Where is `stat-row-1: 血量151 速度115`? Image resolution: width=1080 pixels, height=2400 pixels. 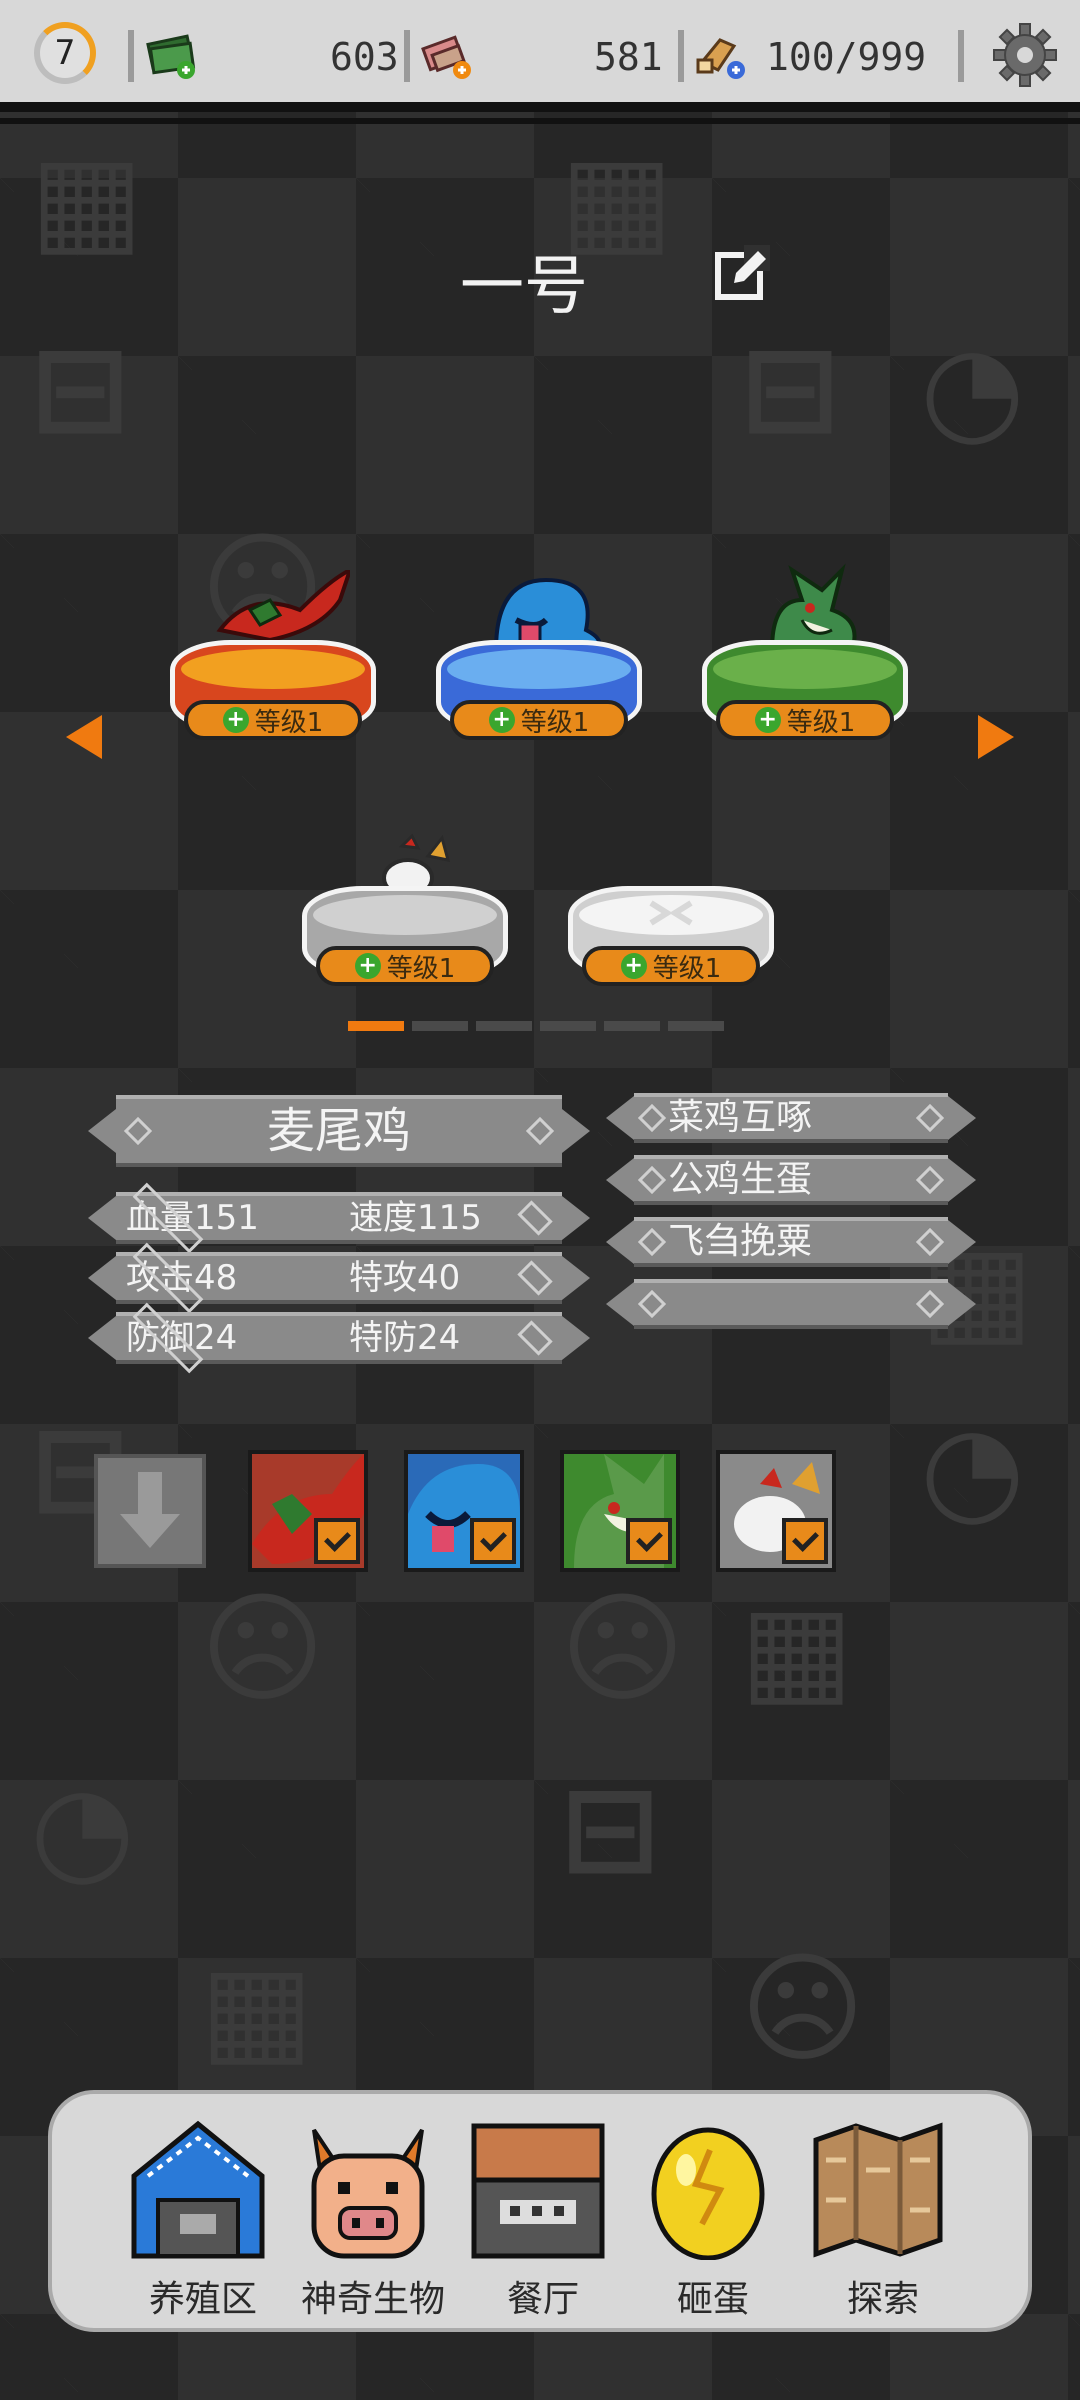 stat-row-1: 血量151 速度115 is located at coordinates (339, 1218).